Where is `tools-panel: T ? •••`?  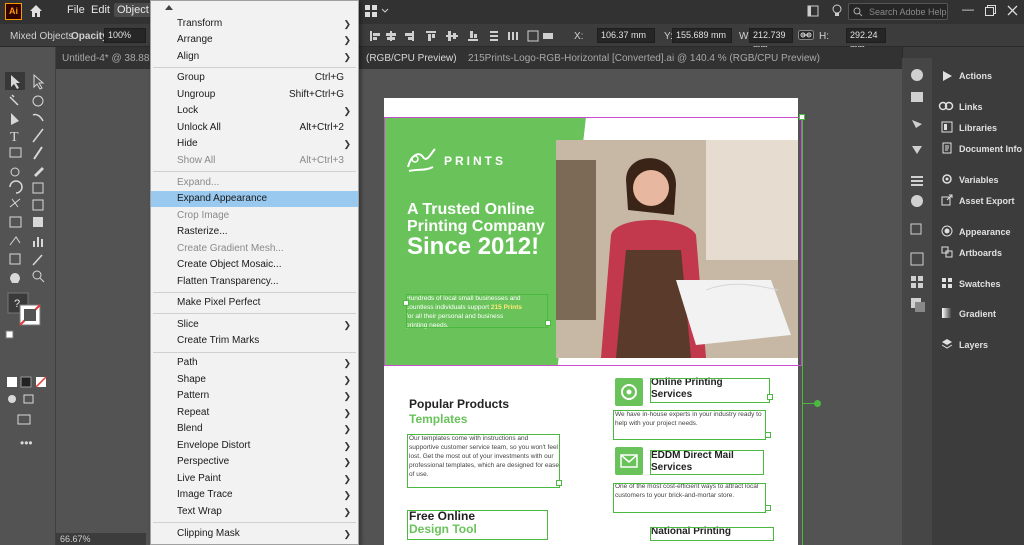
tools-panel: T ? ••• is located at coordinates (28, 296).